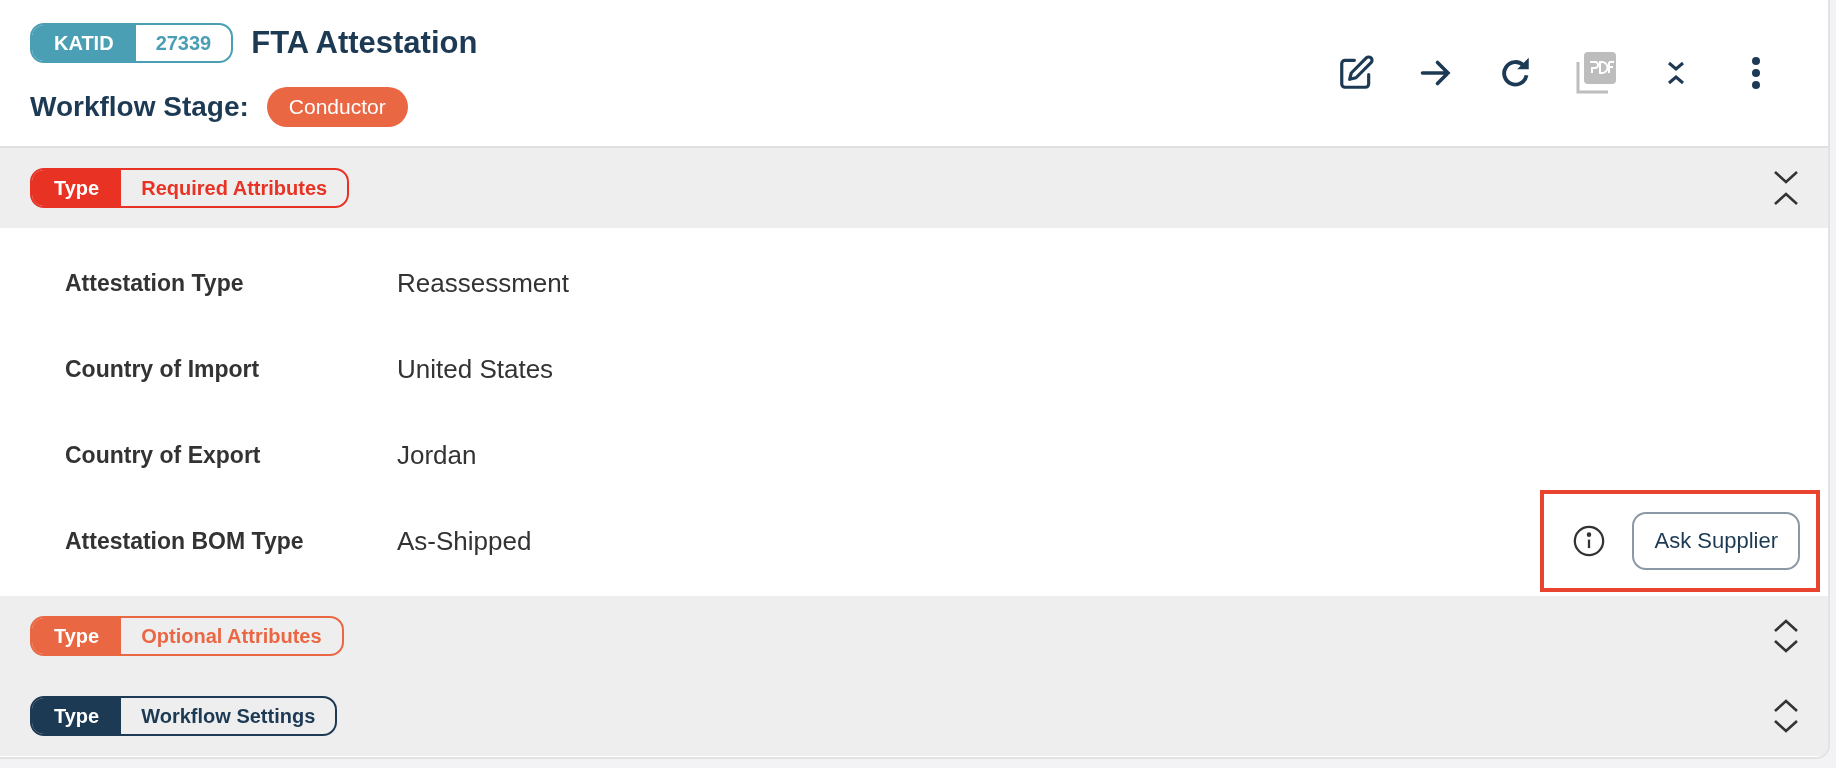 The height and width of the screenshot is (768, 1836). Describe the element at coordinates (1756, 73) in the screenshot. I see `more-icon` at that location.